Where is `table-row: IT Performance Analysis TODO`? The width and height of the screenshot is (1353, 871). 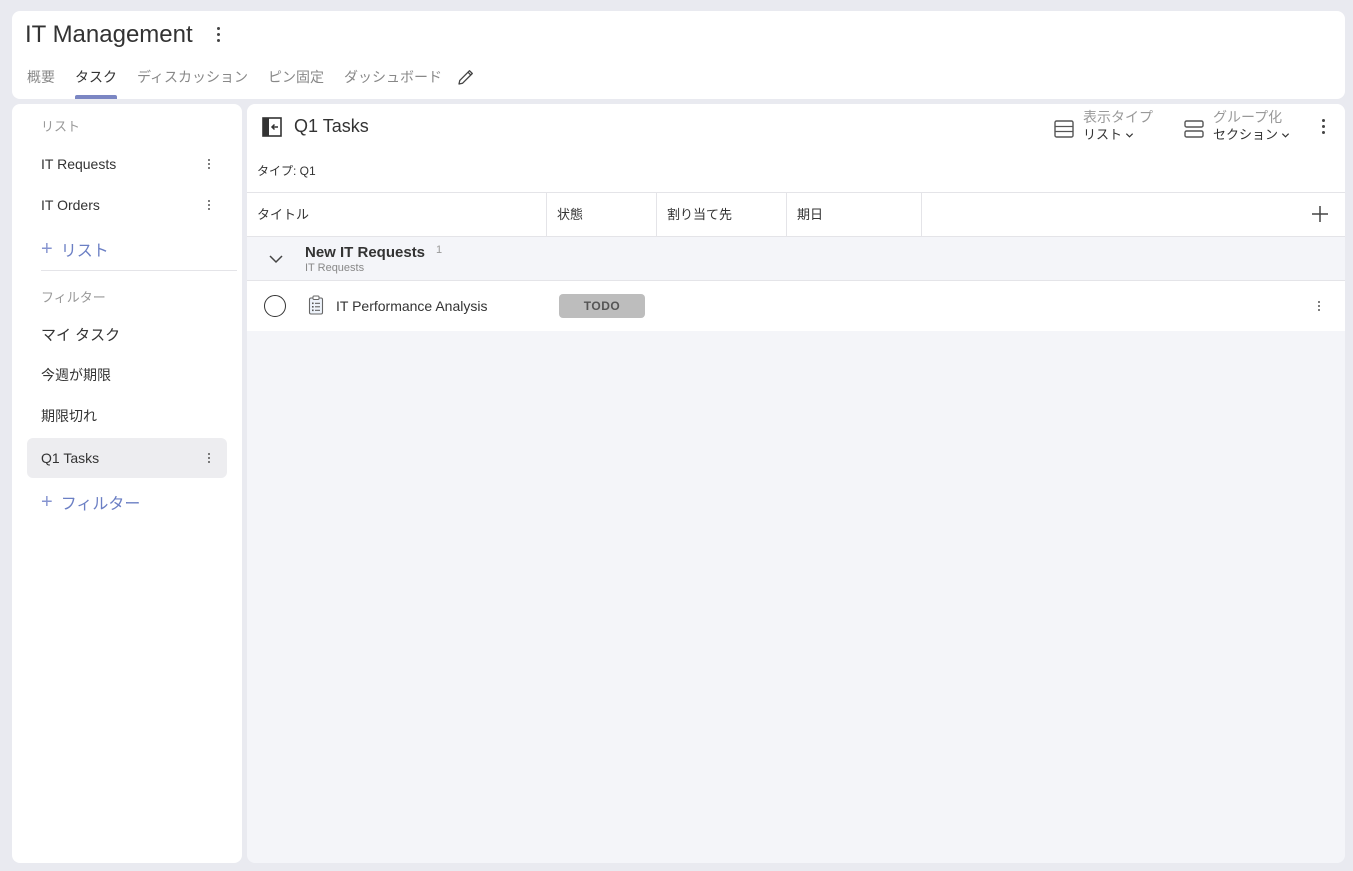
table-row: IT Performance Analysis TODO is located at coordinates (796, 306).